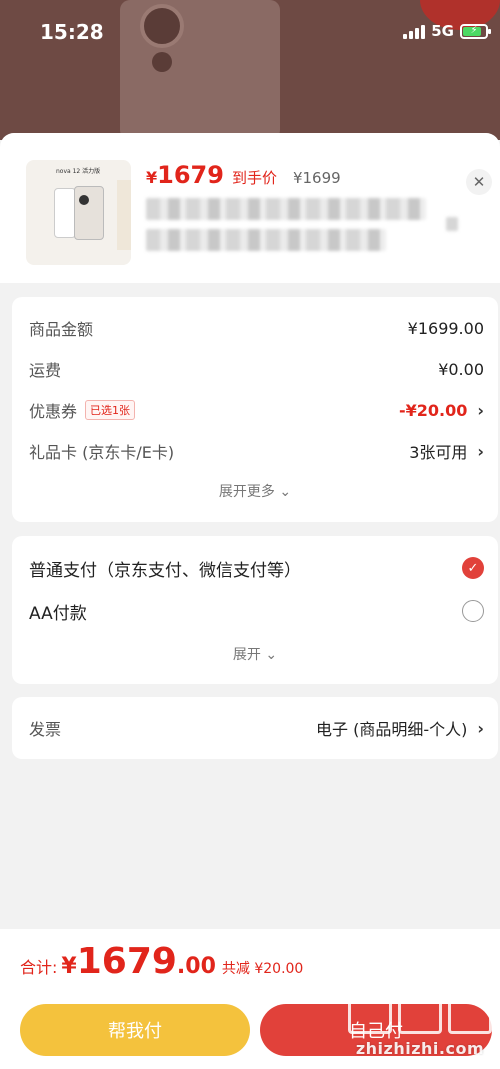 Image resolution: width=500 pixels, height=1069 pixels. I want to click on phone-front-illustration, so click(89, 213).